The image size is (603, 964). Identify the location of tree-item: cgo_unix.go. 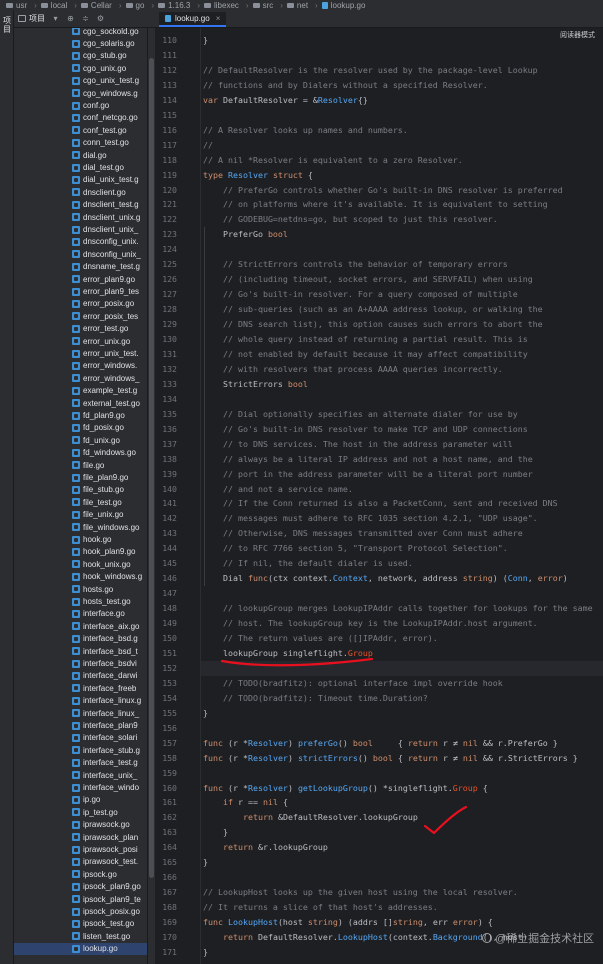
(80, 68).